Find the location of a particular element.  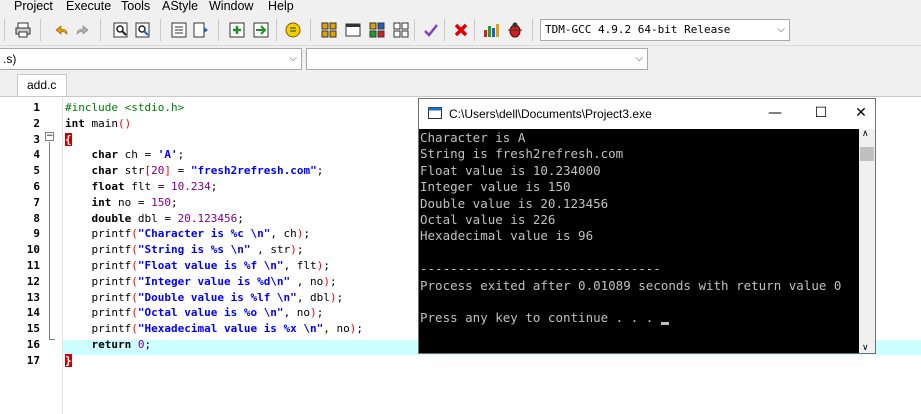

console-line: Double value is 20.123456 is located at coordinates (514, 203).